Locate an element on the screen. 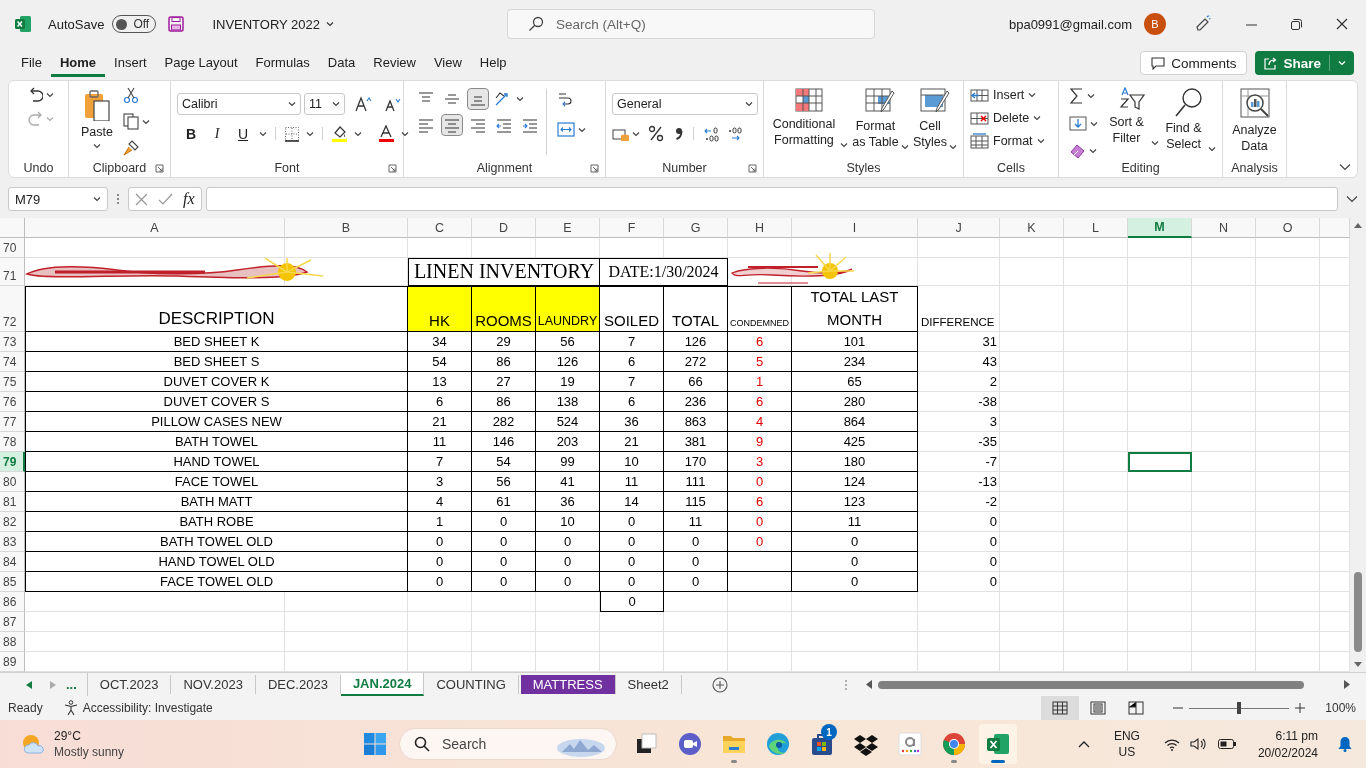  column-header: C is located at coordinates (440, 228).